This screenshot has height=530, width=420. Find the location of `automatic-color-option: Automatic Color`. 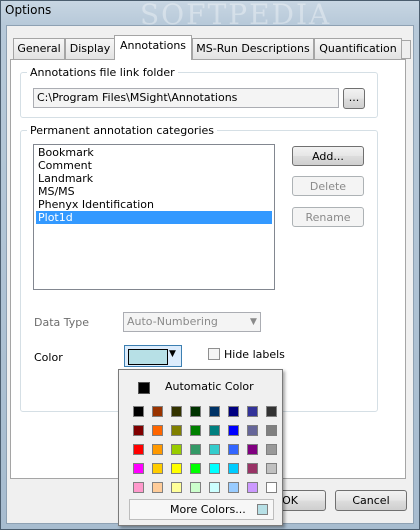

automatic-color-option: Automatic Color is located at coordinates (209, 386).